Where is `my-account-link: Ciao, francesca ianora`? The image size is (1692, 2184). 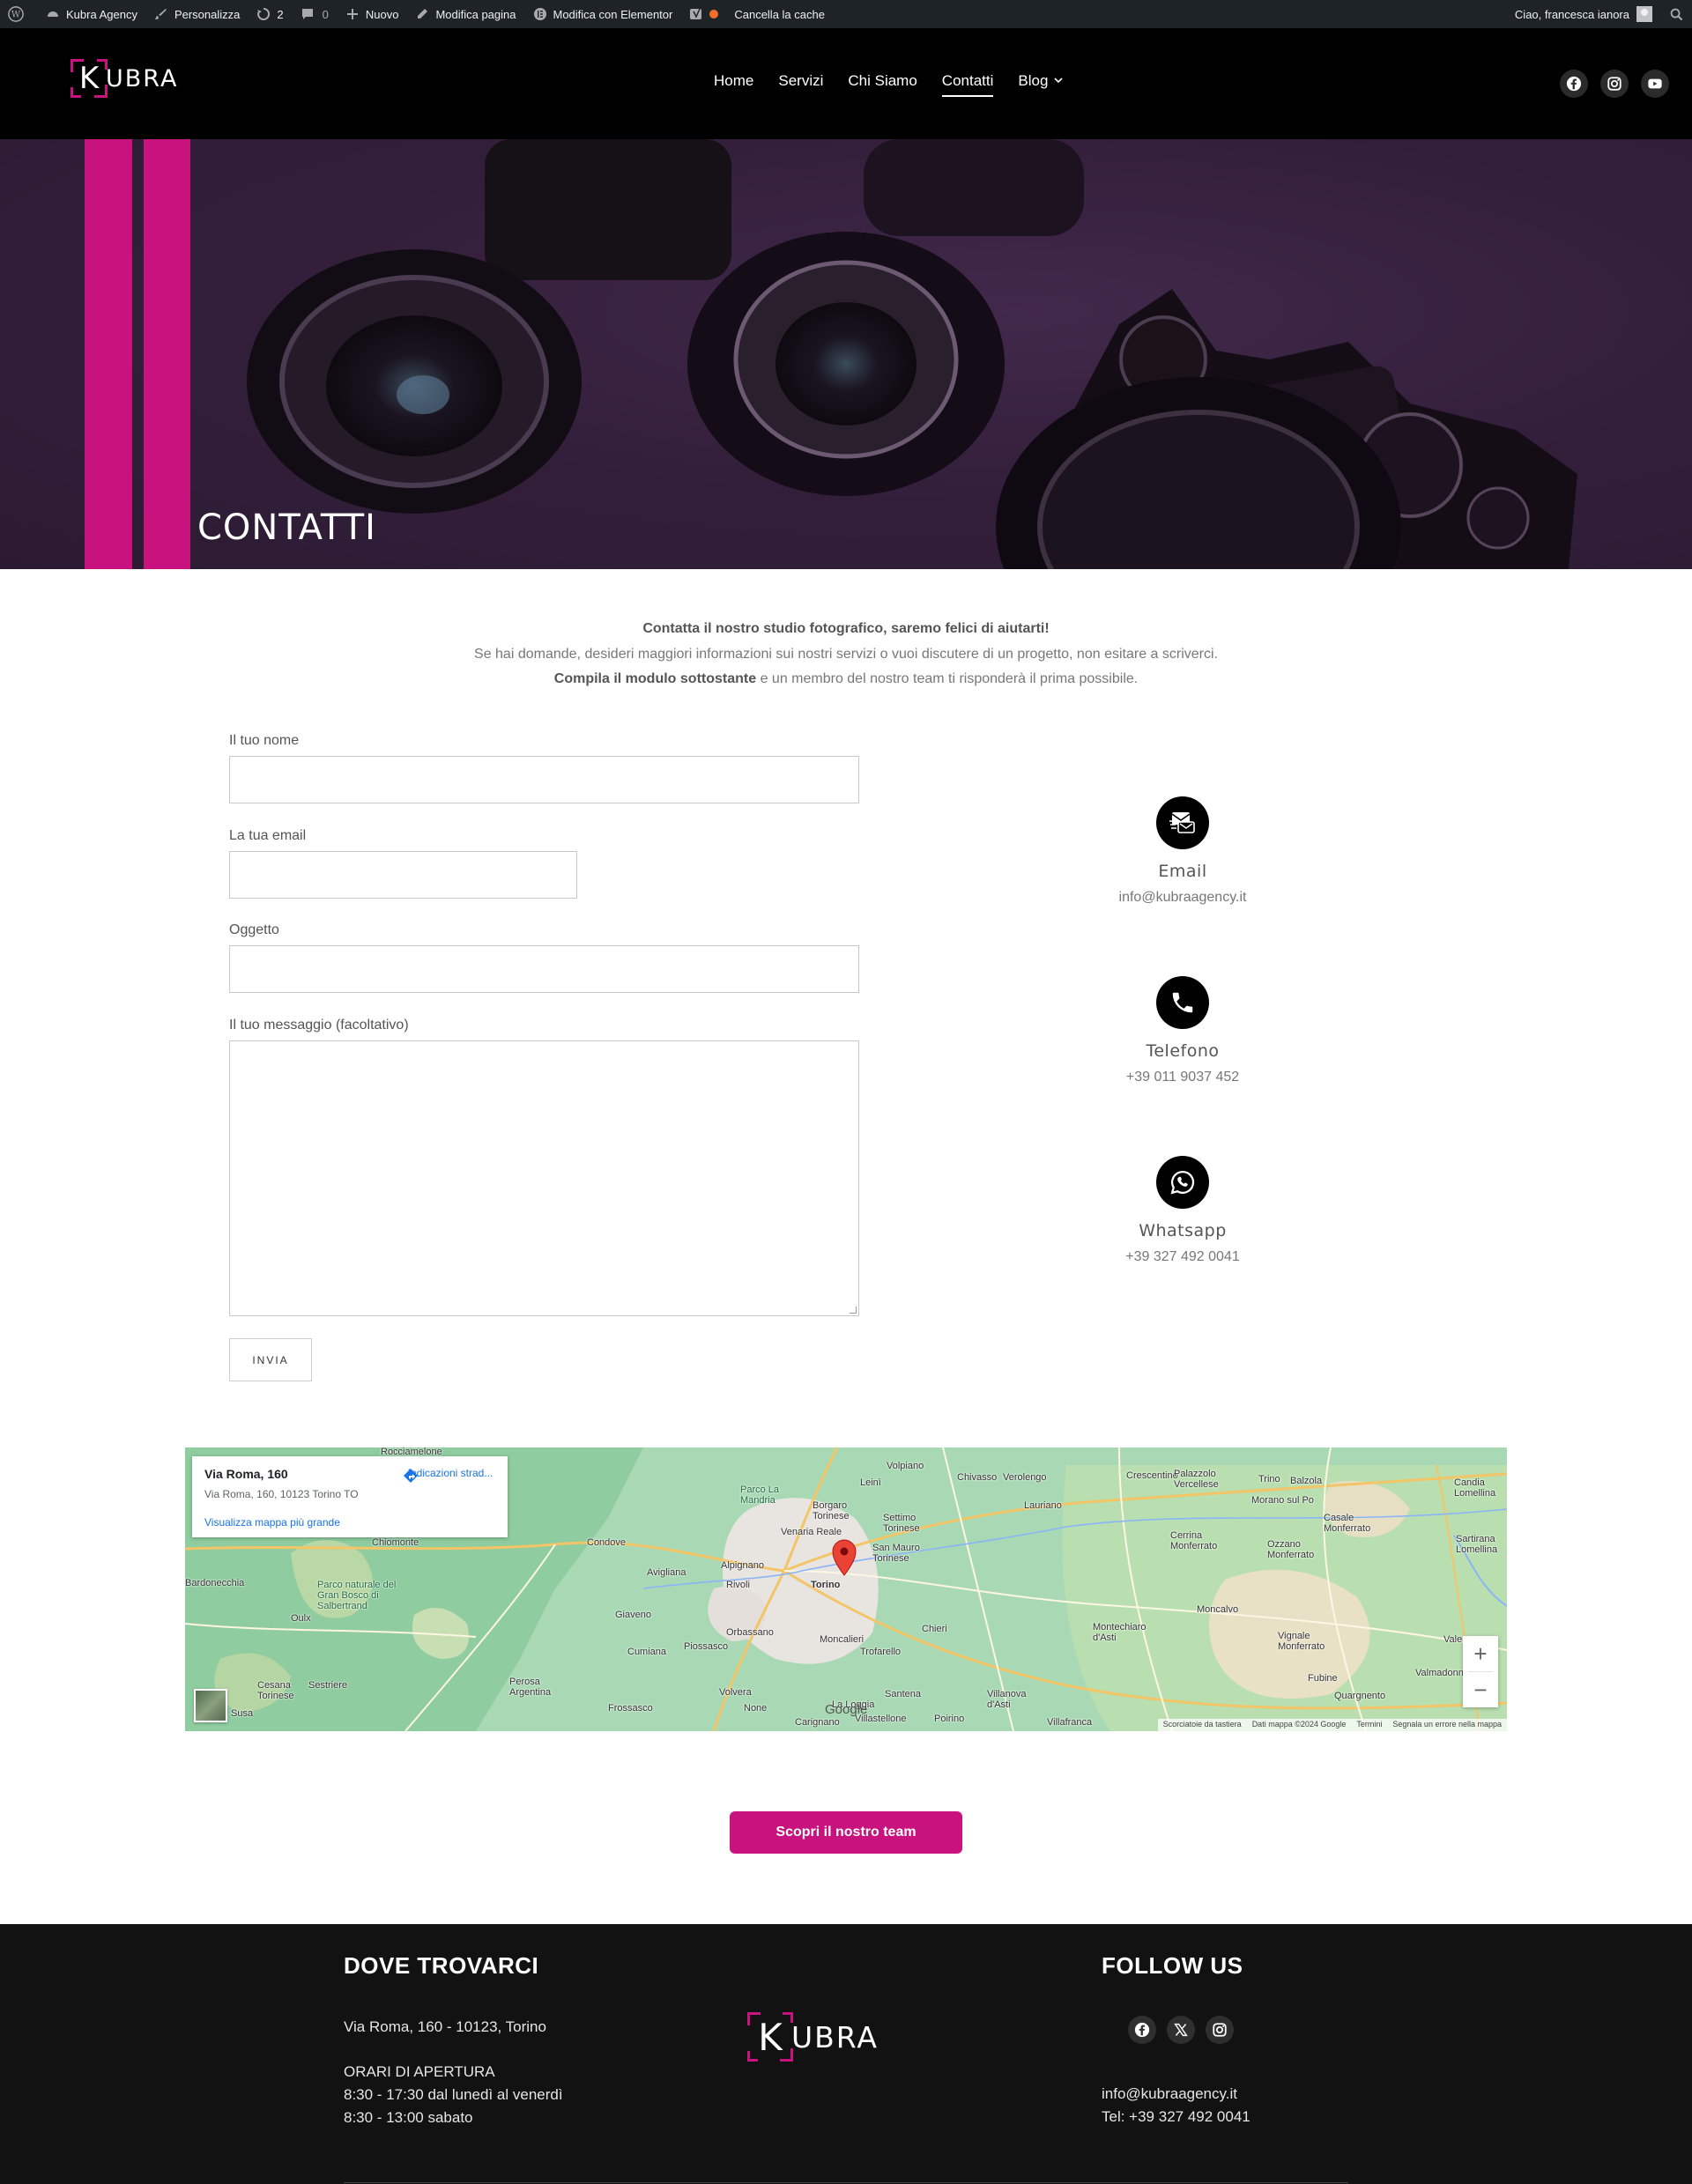 my-account-link: Ciao, francesca ianora is located at coordinates (1583, 14).